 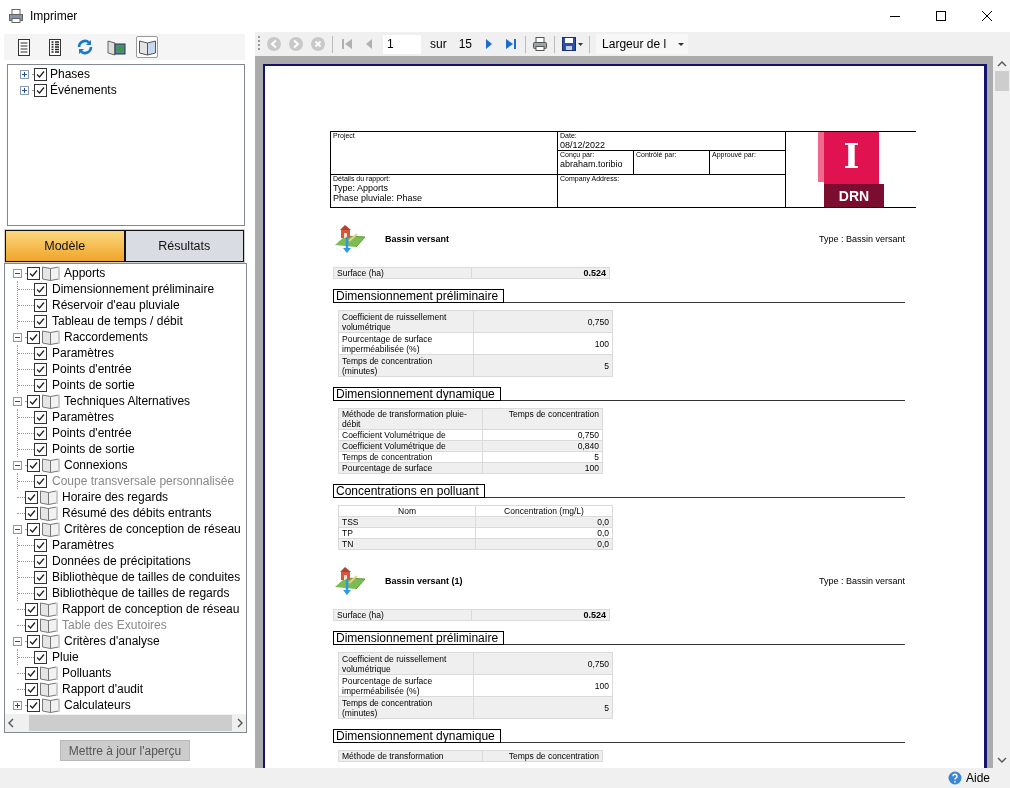 What do you see at coordinates (544, 511) in the screenshot?
I see `column-header: Concentration (mg/L)` at bounding box center [544, 511].